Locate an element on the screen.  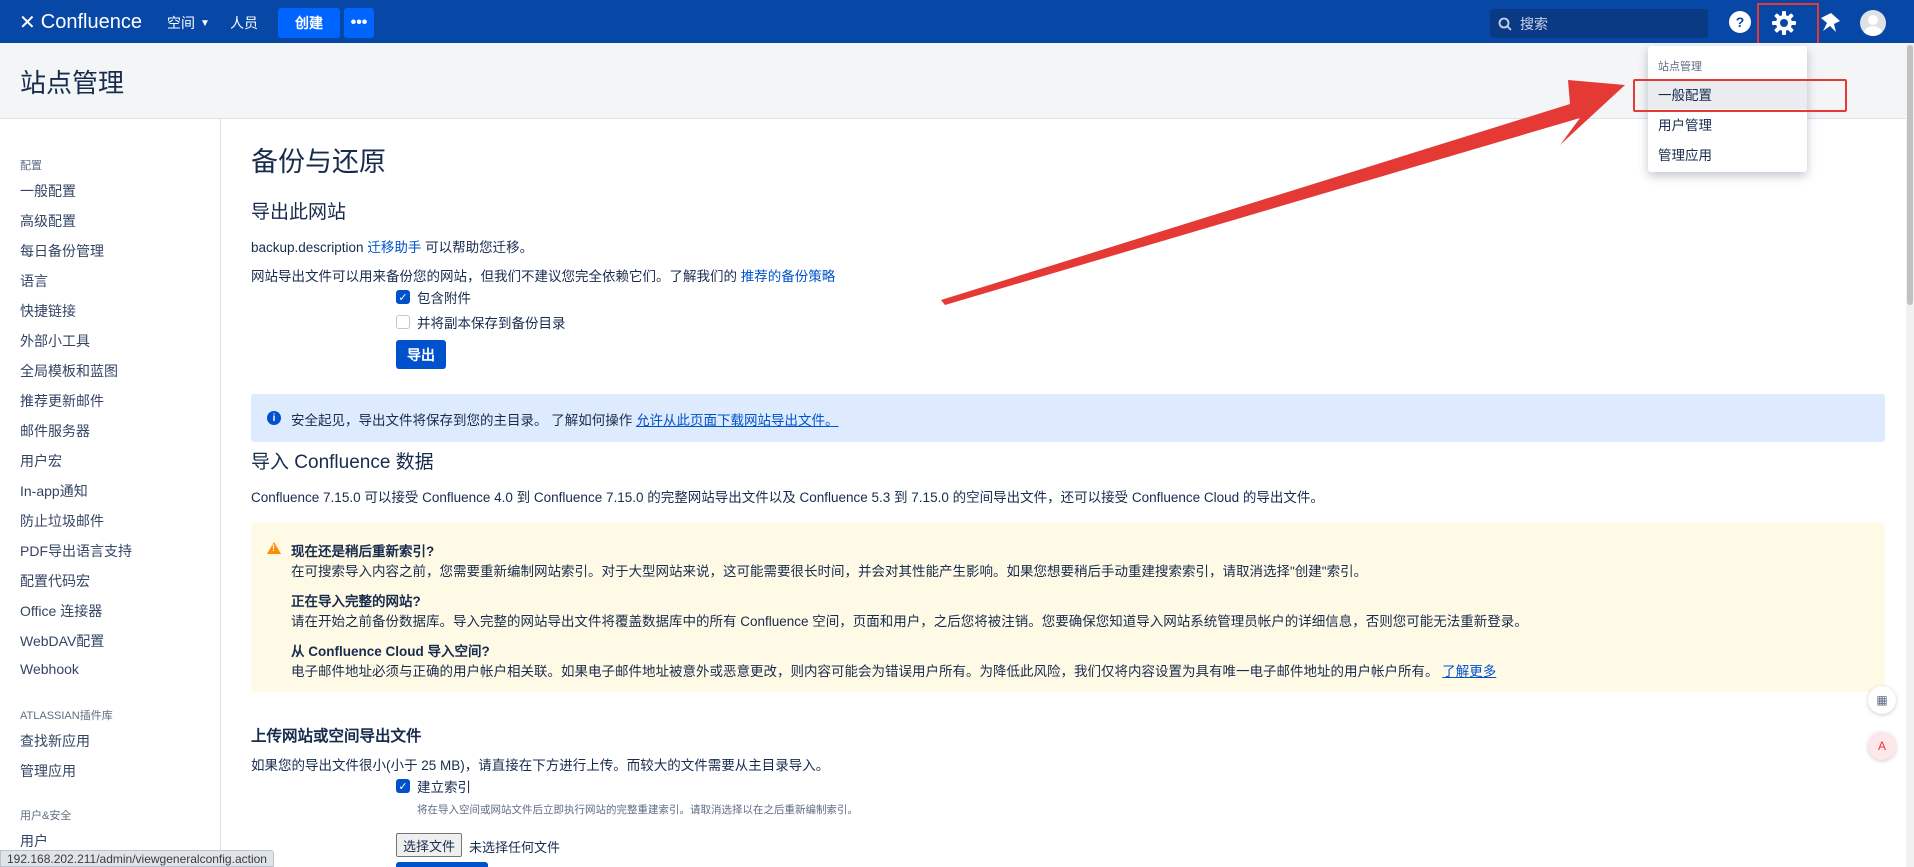
upload-button is located at coordinates (442, 864).